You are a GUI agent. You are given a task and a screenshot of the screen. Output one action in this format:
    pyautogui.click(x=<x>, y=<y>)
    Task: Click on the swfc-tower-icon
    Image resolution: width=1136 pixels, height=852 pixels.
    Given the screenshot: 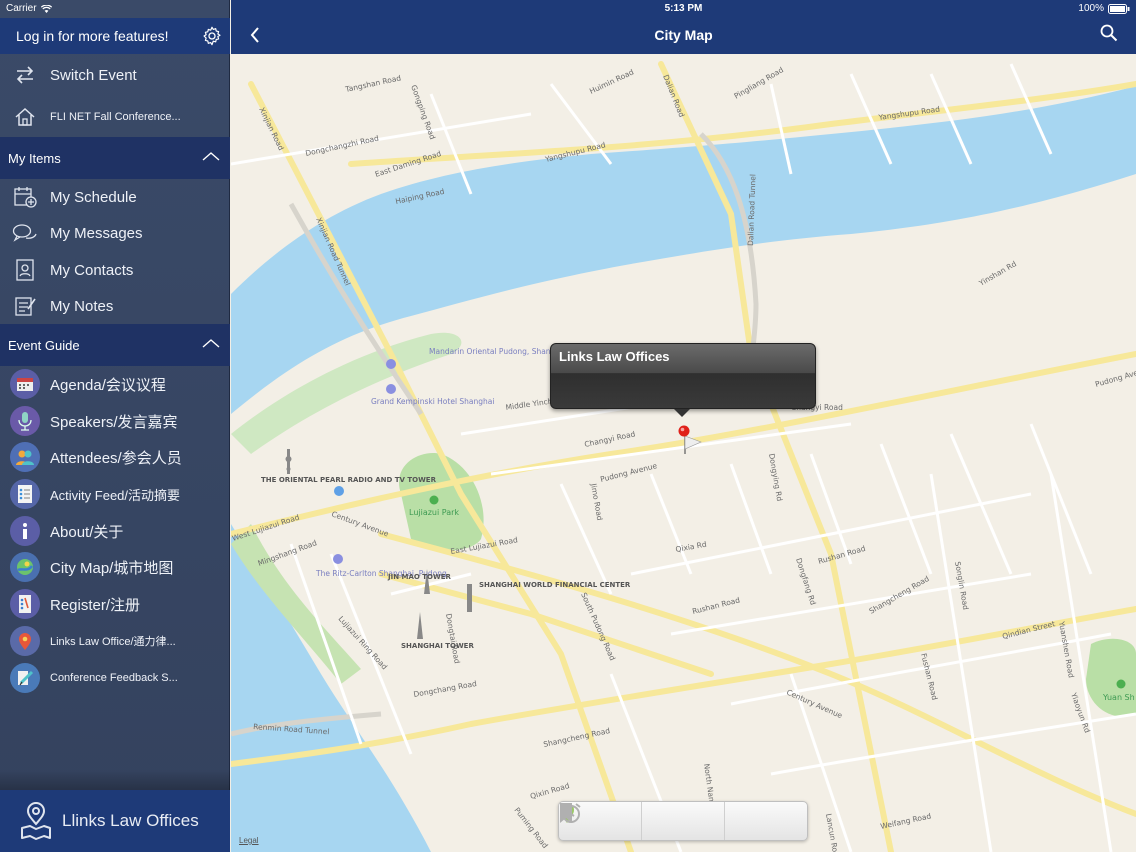 What is the action you would take?
    pyautogui.click(x=469, y=598)
    